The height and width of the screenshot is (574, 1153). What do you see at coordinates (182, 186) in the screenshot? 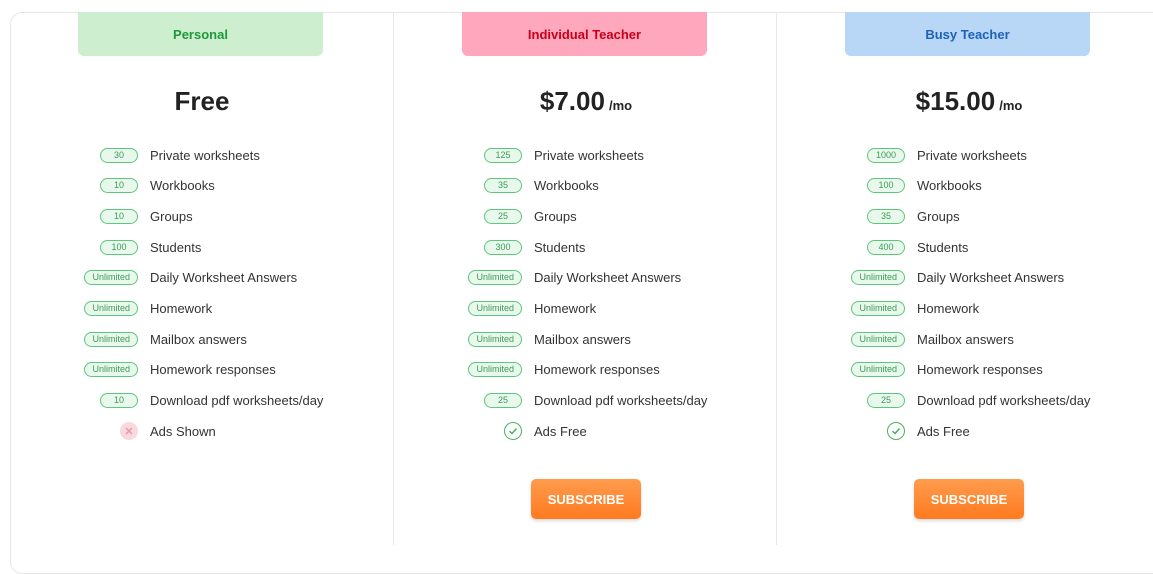
I see `feature-label: Workbooks` at bounding box center [182, 186].